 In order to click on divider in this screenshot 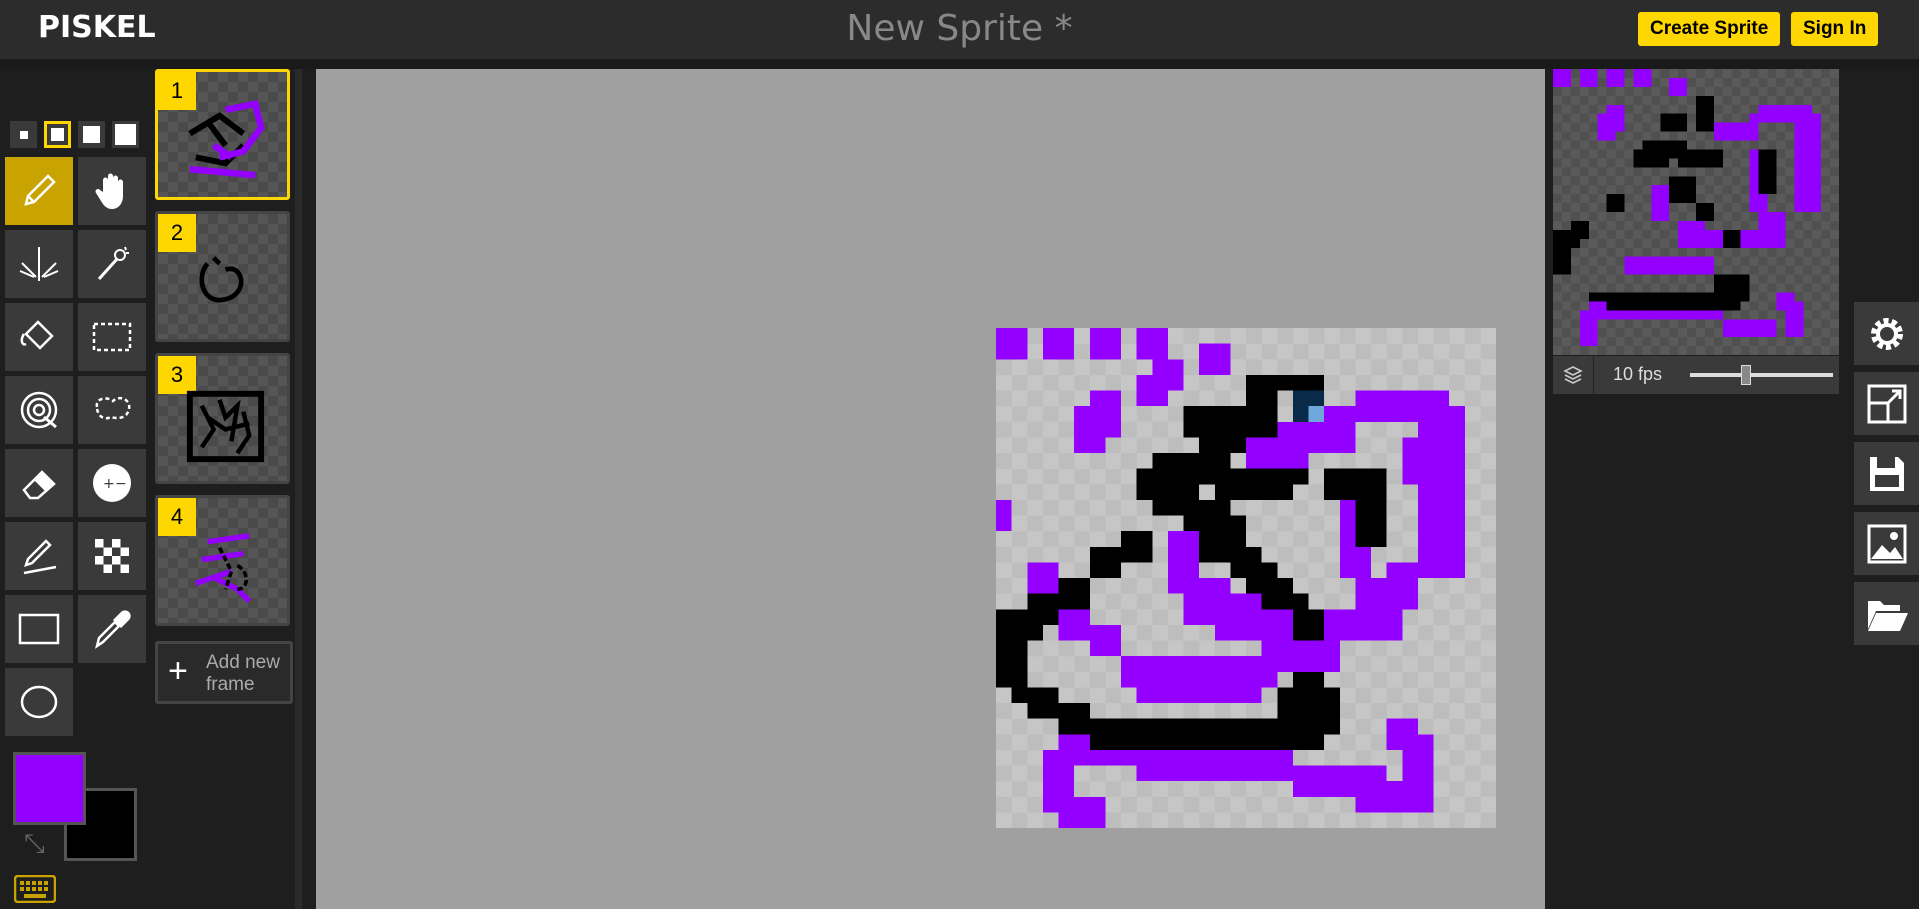, I will do `click(959, 64)`.